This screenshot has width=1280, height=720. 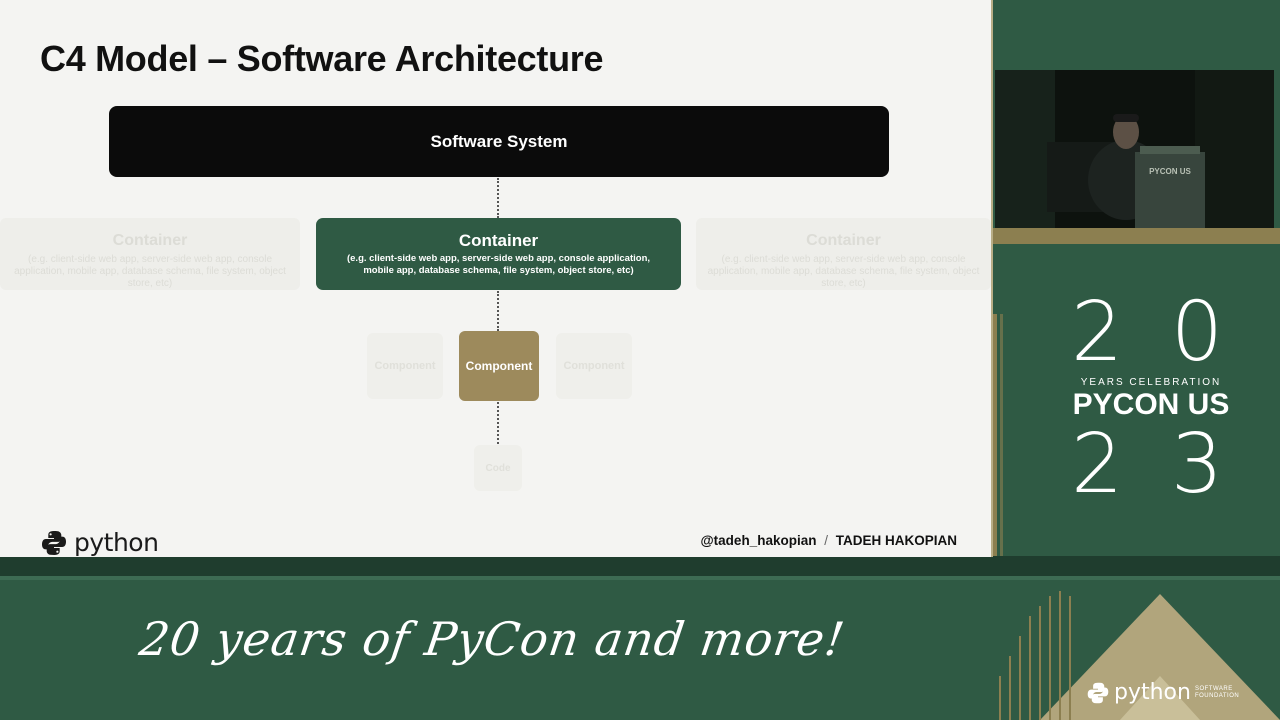 I want to click on psf-sub-line: SOFTWARE, so click(x=1213, y=688).